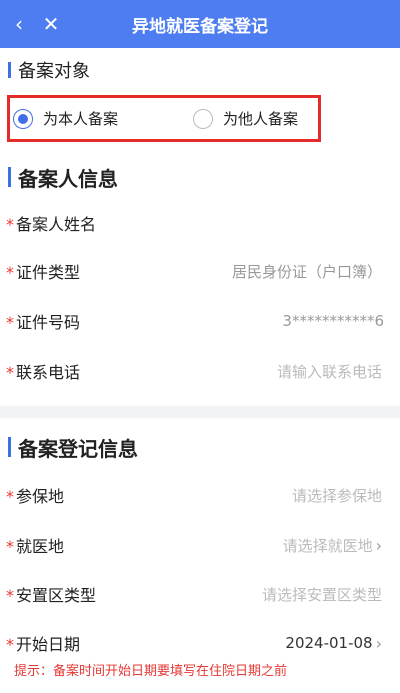 Image resolution: width=400 pixels, height=693 pixels. Describe the element at coordinates (200, 495) in the screenshot. I see `row-insured-place: * 参保地 请选择参保地` at that location.